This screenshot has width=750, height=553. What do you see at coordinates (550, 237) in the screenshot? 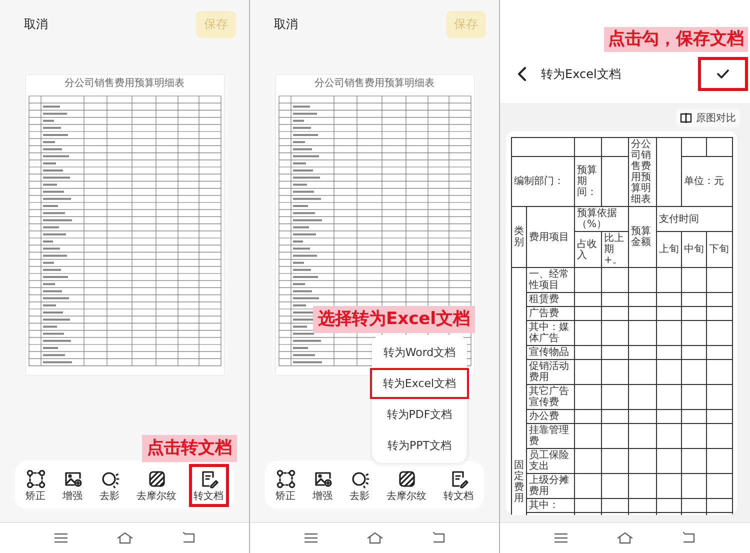
I see `table-cell: 费用项目` at bounding box center [550, 237].